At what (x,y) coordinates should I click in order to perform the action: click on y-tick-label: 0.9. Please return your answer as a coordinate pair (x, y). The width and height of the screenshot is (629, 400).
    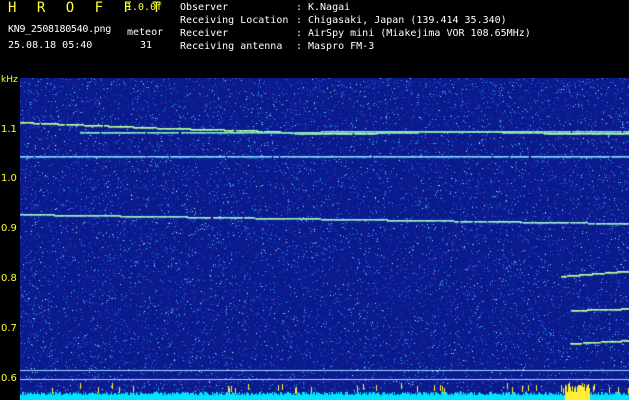
    Looking at the image, I should click on (9, 228).